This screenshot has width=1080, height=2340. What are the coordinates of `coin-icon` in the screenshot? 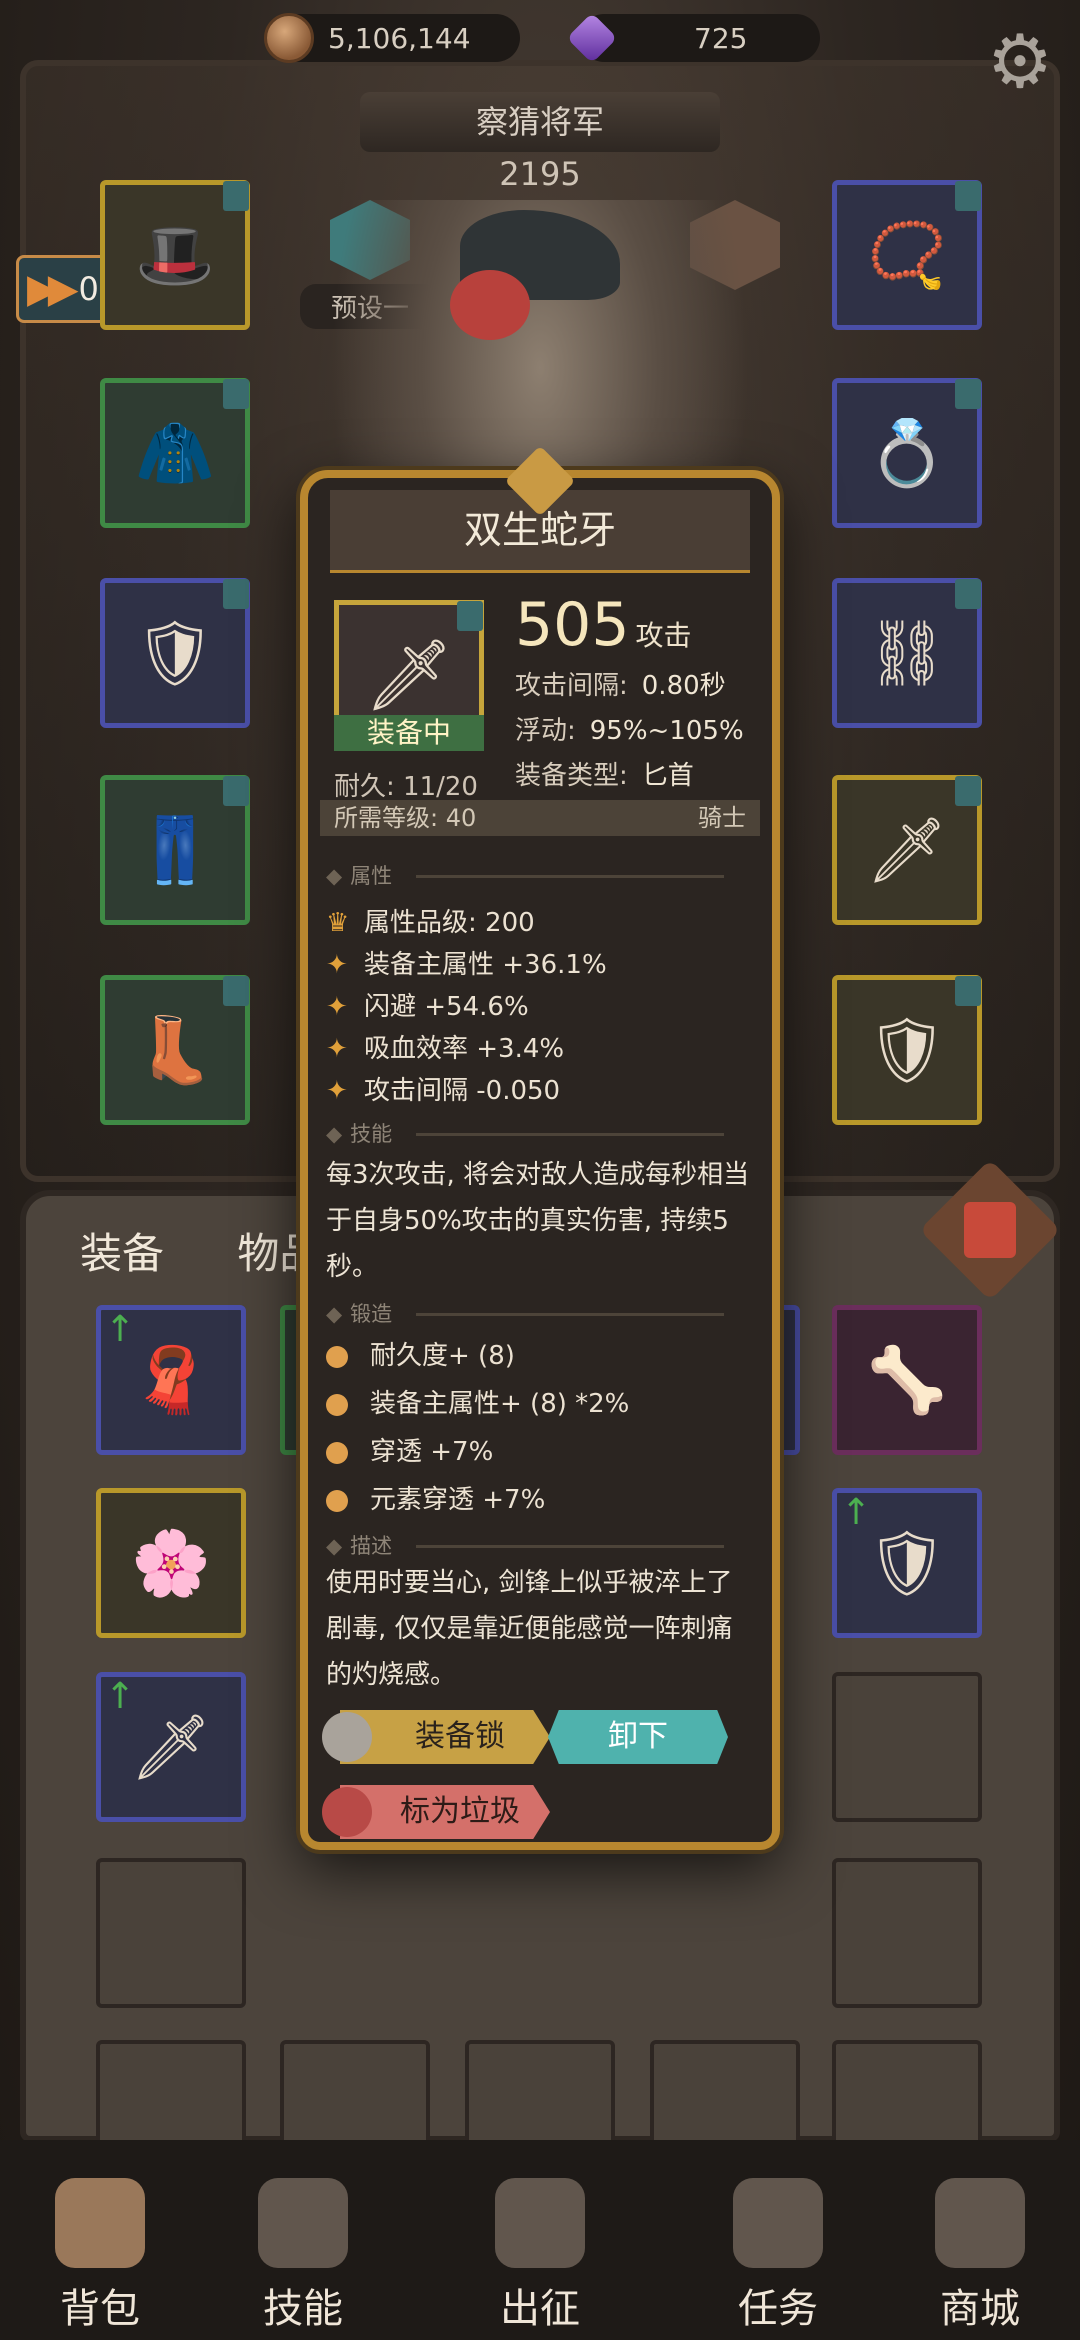 It's located at (289, 38).